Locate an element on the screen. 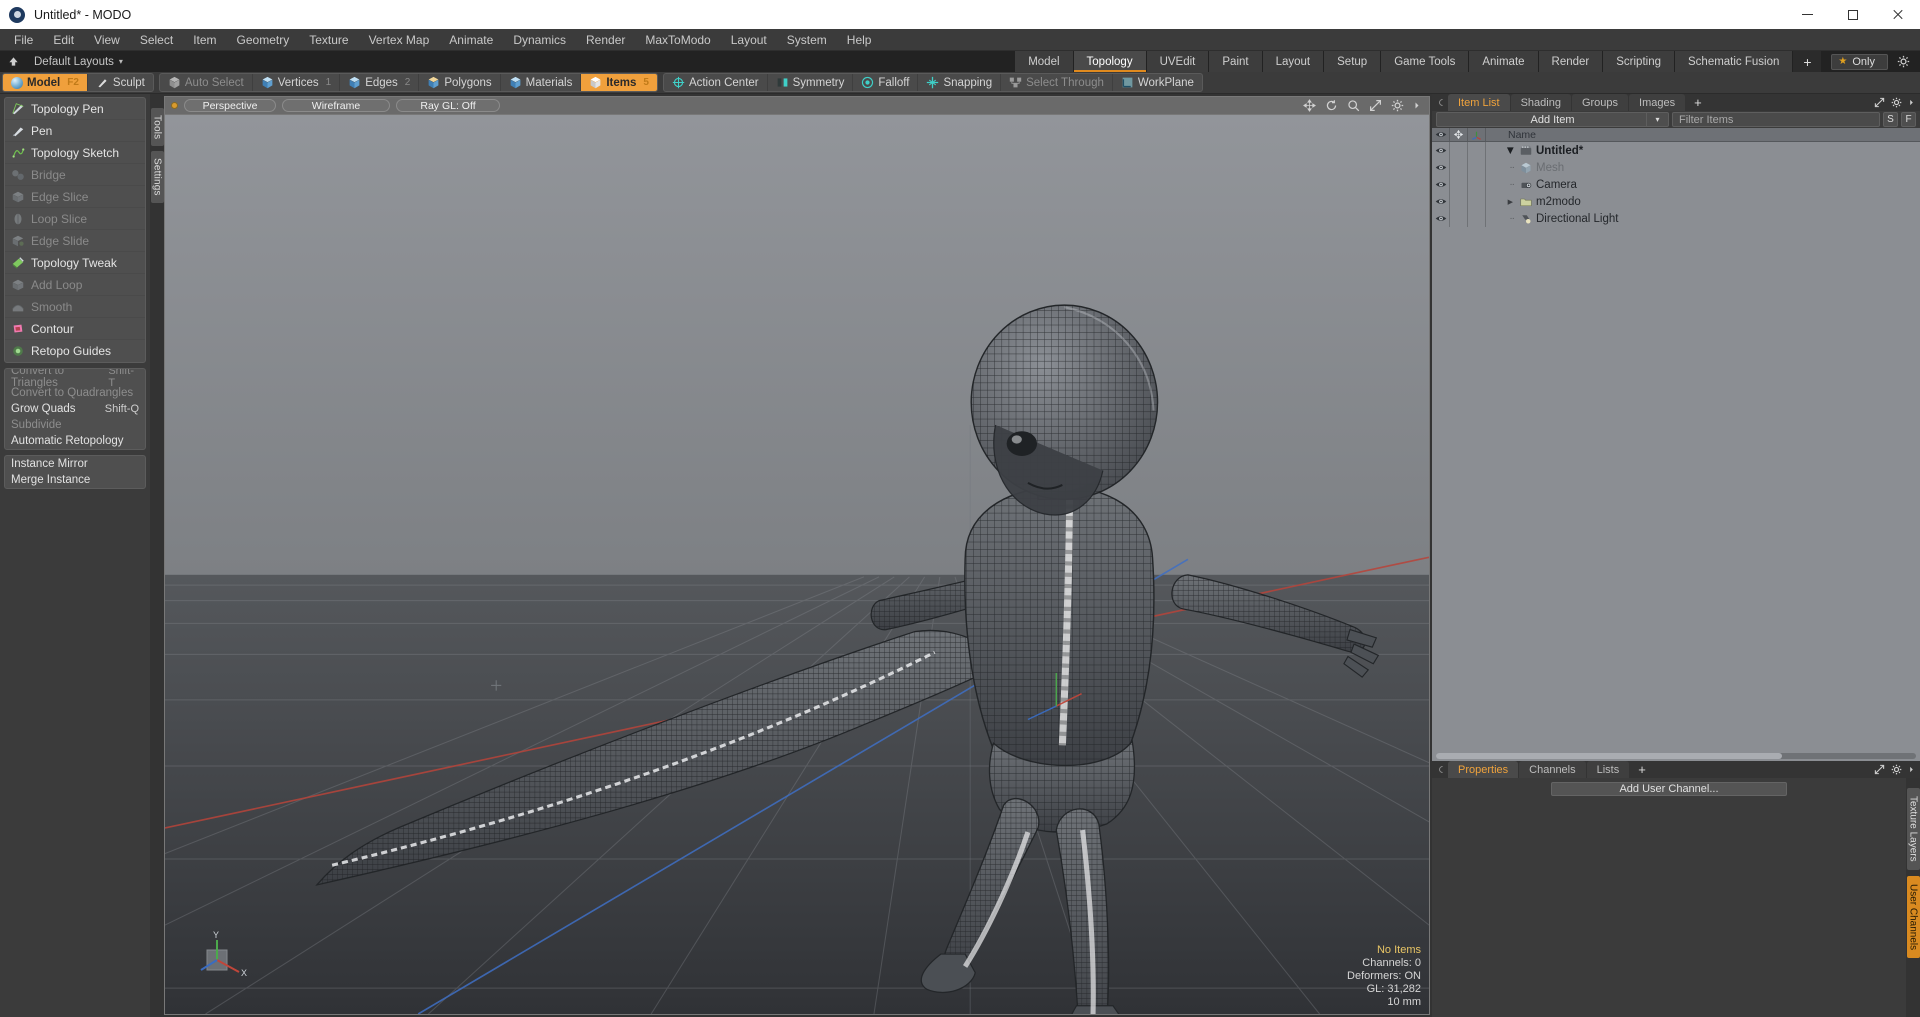  row-name-cell: ·· Mesh is located at coordinates (1703, 167).